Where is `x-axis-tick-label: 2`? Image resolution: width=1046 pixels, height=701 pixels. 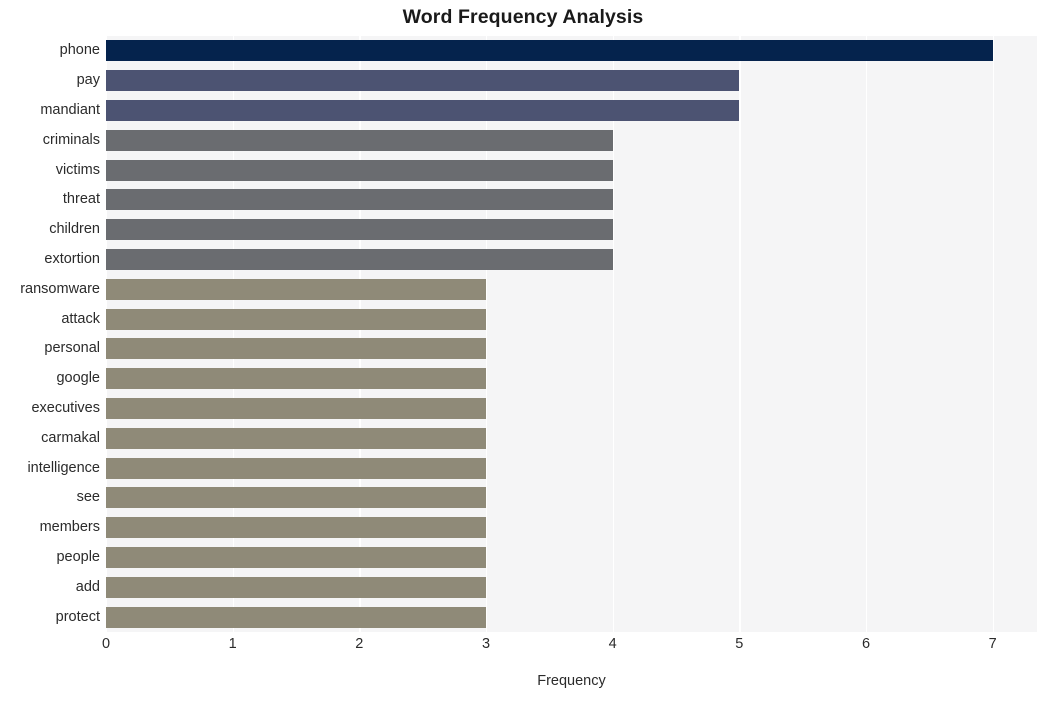
x-axis-tick-label: 2 is located at coordinates (359, 644).